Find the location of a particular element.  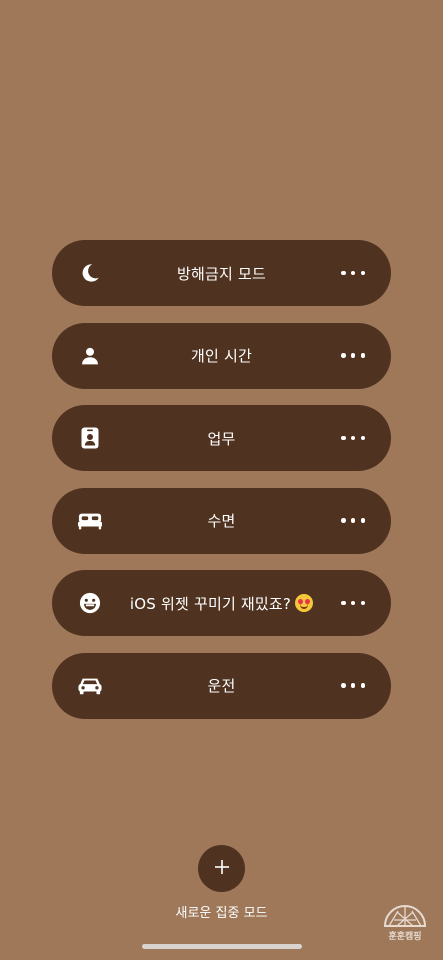

heart-eyes-emoji is located at coordinates (304, 602).